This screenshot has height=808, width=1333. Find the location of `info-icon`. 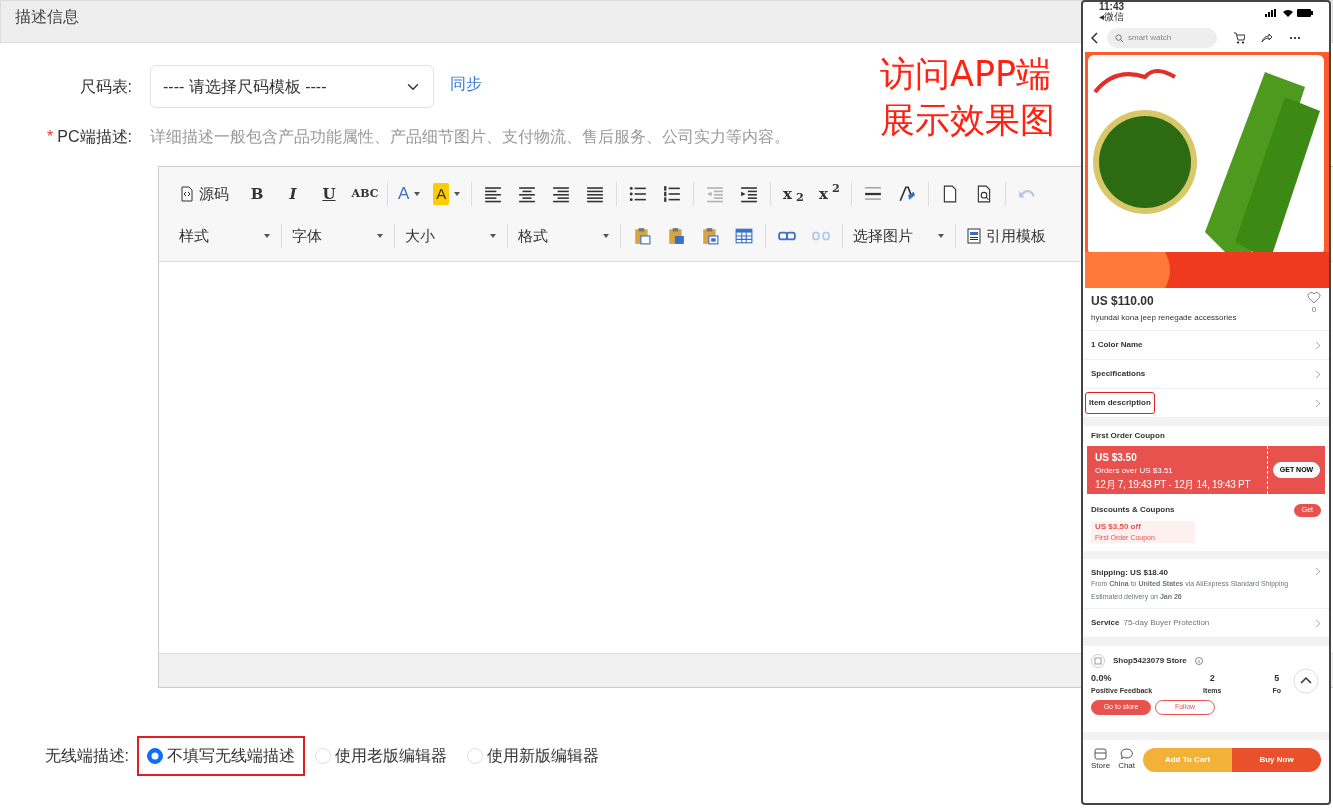

info-icon is located at coordinates (1198, 661).